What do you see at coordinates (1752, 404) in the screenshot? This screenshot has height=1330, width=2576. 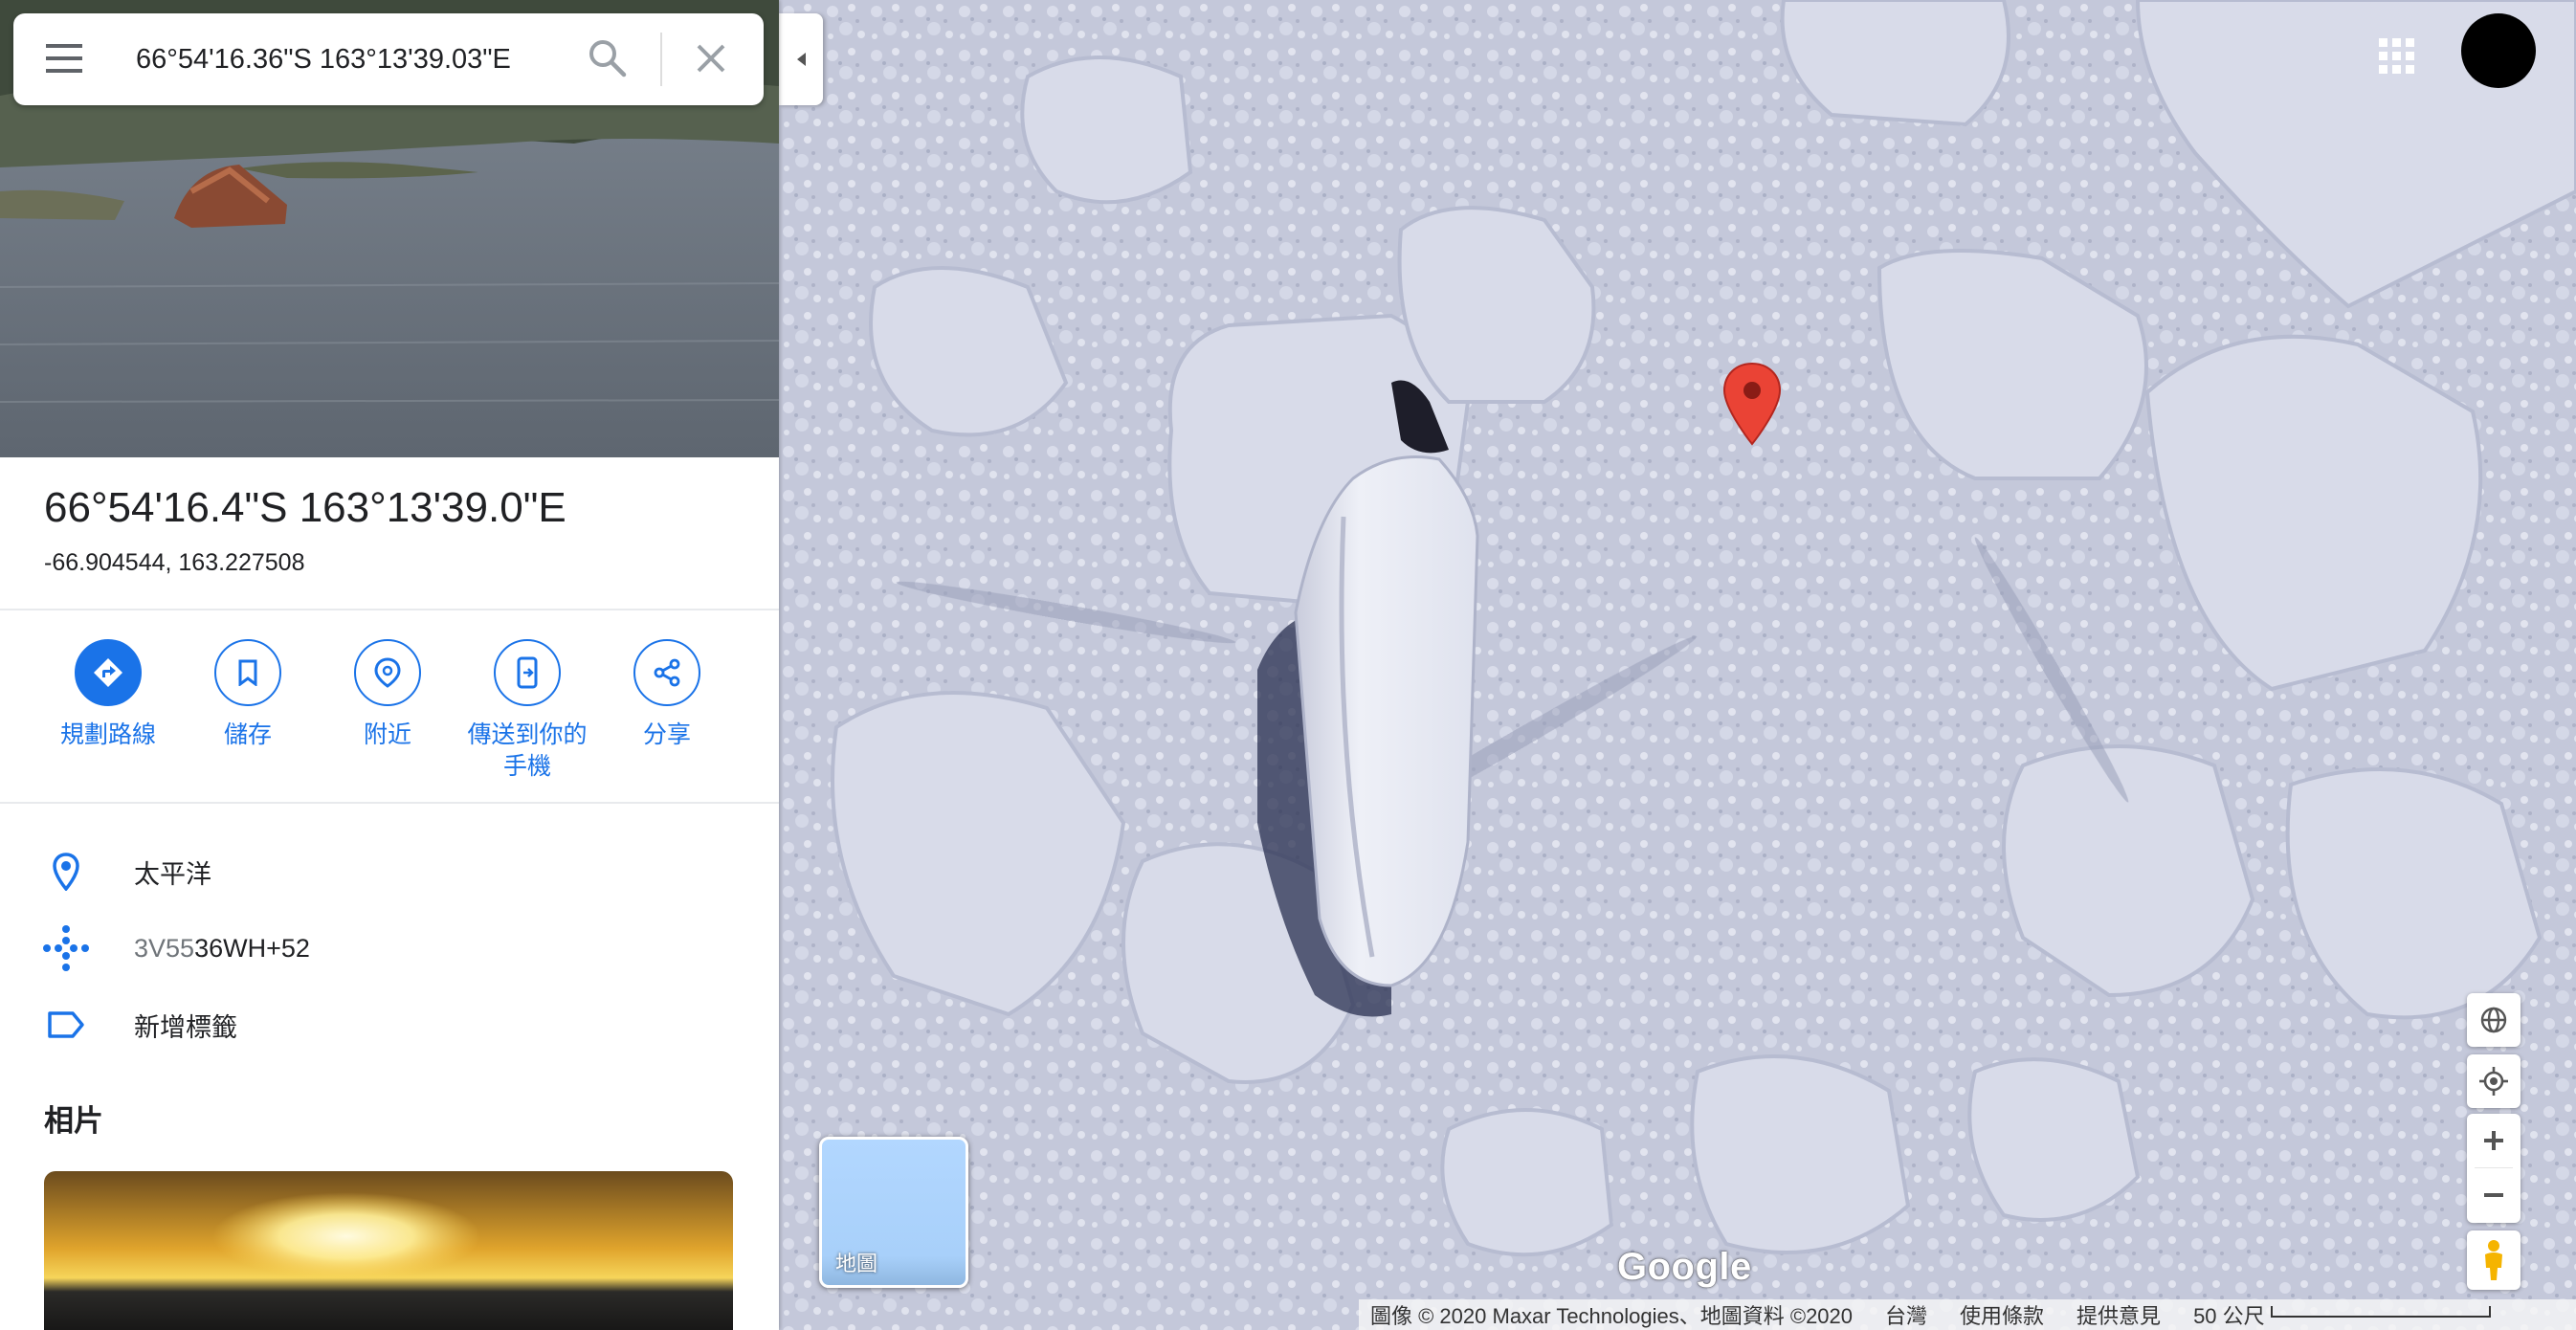 I see `location-pin-icon` at bounding box center [1752, 404].